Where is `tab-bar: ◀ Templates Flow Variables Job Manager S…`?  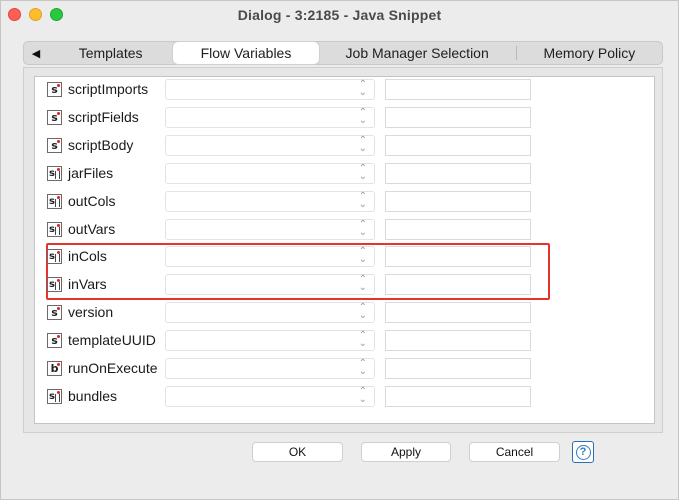 tab-bar: ◀ Templates Flow Variables Job Manager S… is located at coordinates (343, 53).